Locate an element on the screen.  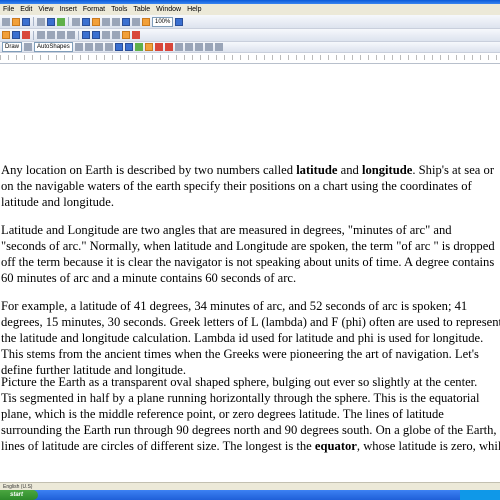
draw-menu: Draw is located at coordinates (12, 47).